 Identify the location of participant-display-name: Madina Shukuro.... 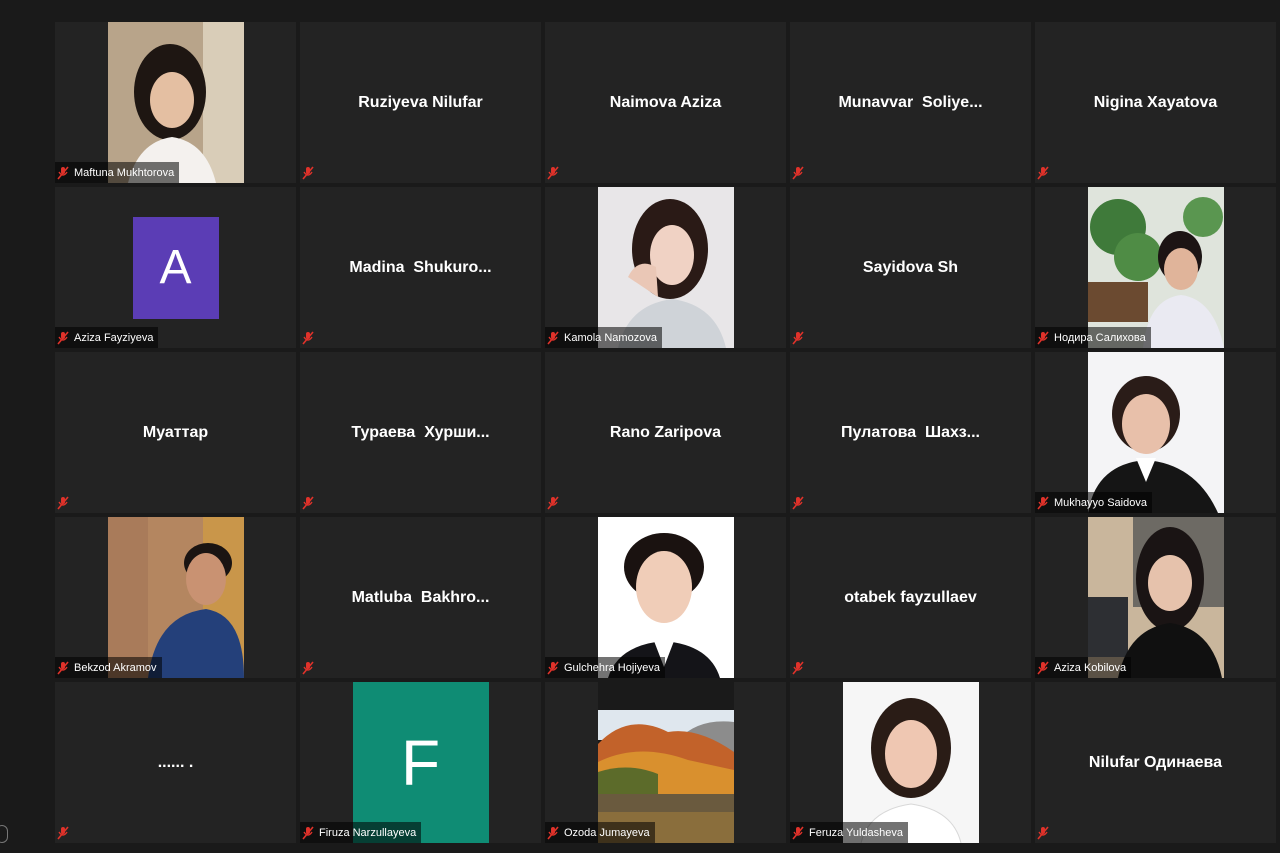
(420, 267).